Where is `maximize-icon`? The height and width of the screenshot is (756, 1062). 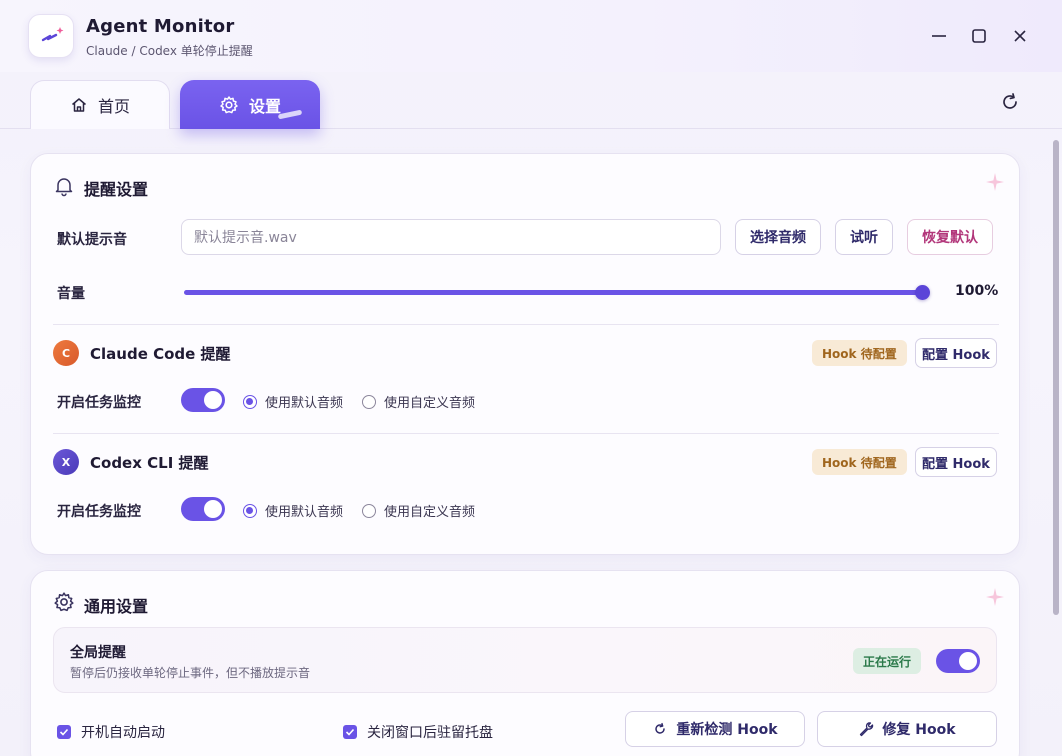
maximize-icon is located at coordinates (979, 36).